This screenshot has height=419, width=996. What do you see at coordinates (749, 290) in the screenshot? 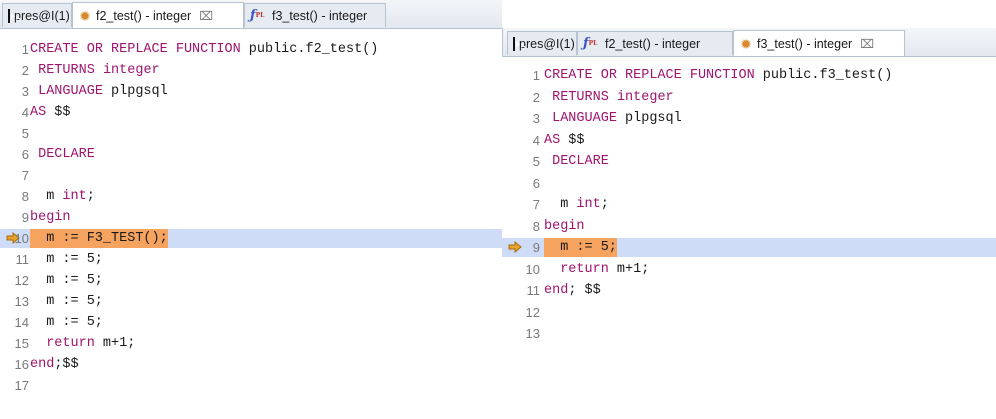
I see `code-line: 11 end; $$` at bounding box center [749, 290].